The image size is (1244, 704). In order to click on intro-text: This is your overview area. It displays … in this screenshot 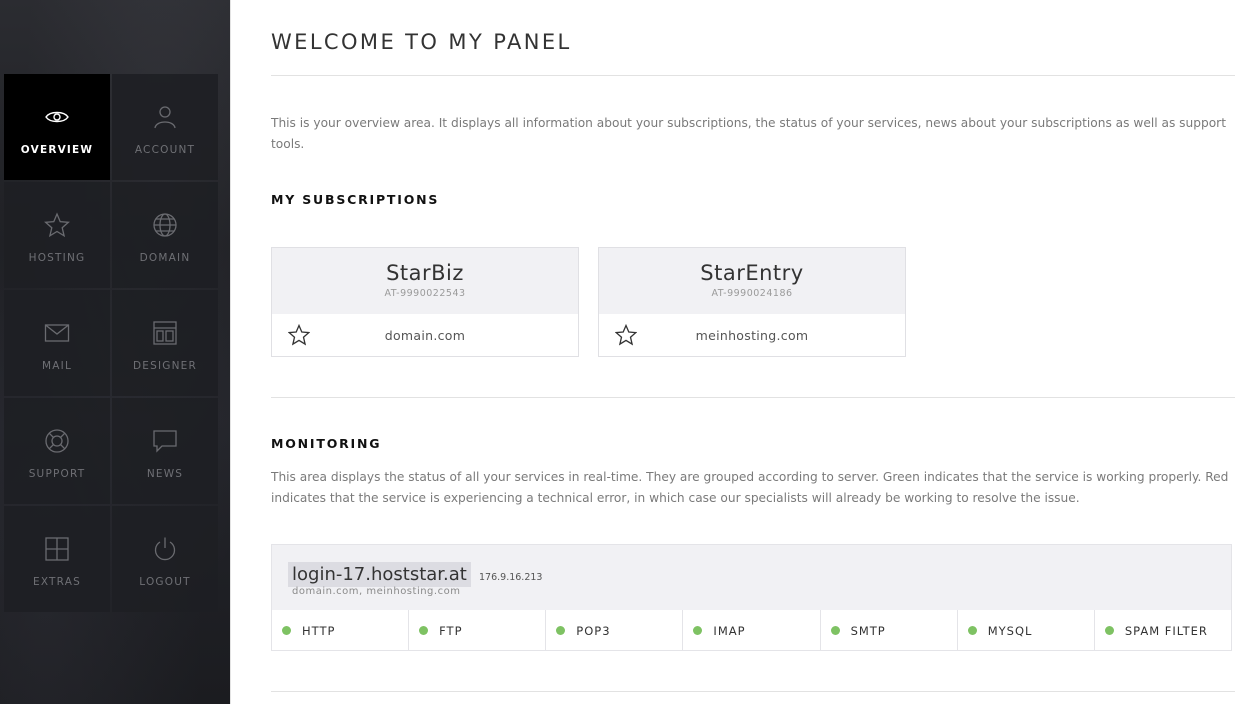, I will do `click(748, 133)`.